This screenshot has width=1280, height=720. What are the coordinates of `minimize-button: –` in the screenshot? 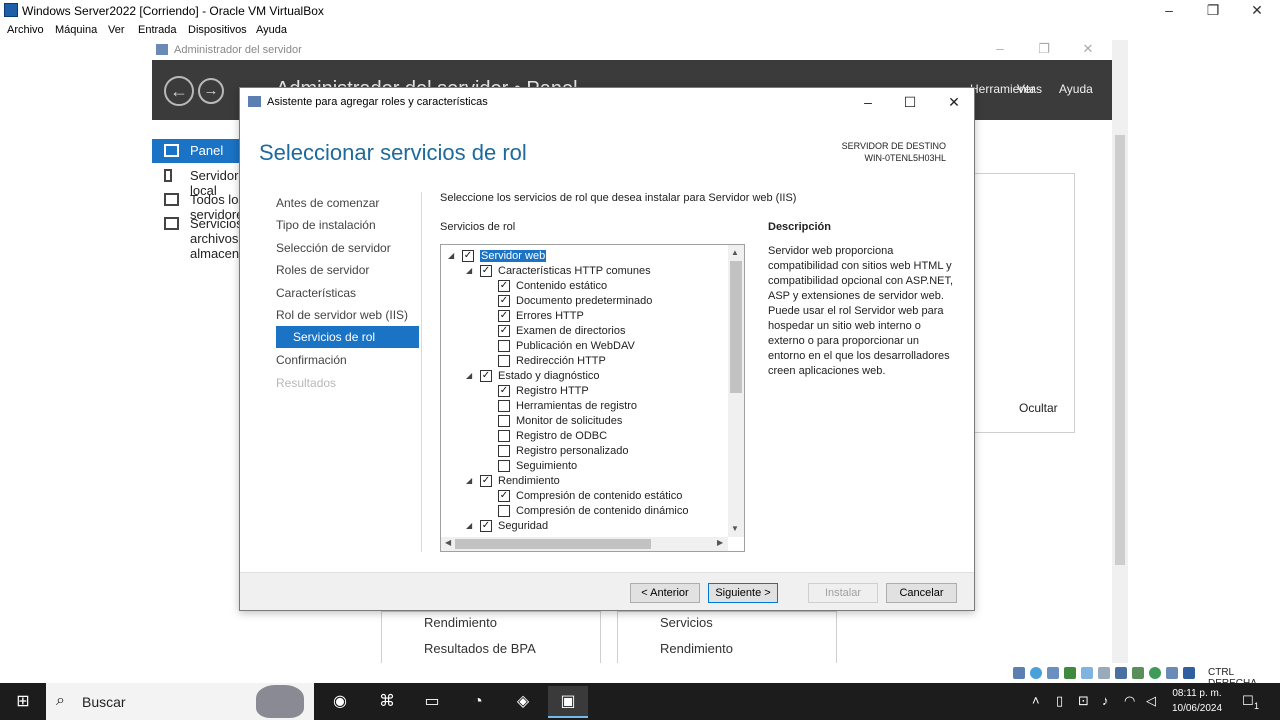 It's located at (1169, 11).